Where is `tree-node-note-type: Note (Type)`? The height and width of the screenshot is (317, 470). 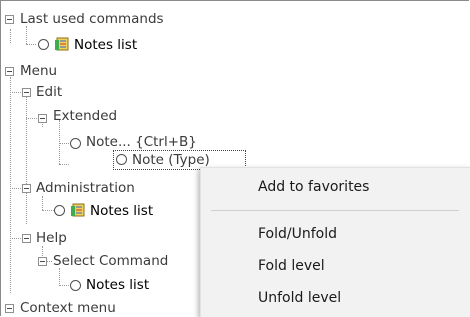 tree-node-note-type: Note (Type) is located at coordinates (171, 160).